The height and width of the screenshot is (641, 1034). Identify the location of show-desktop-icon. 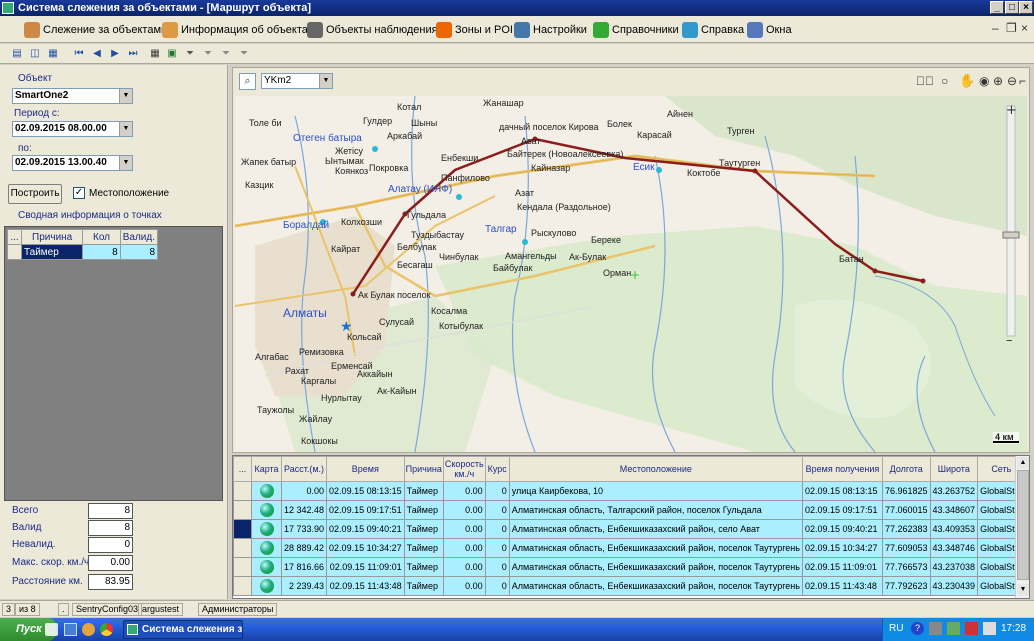
(51, 629).